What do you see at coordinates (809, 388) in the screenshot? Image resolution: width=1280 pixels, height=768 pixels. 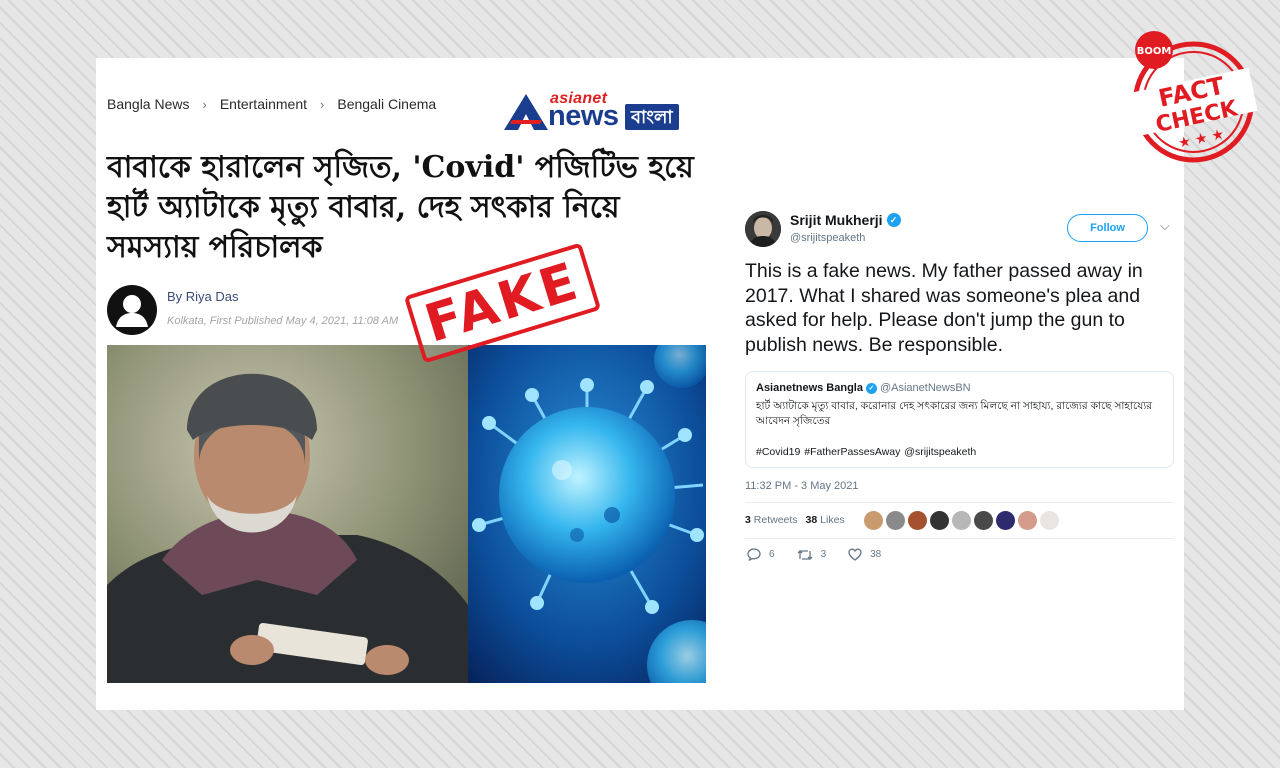 I see `quoted-tweet-author: Asianetnews Bangla` at bounding box center [809, 388].